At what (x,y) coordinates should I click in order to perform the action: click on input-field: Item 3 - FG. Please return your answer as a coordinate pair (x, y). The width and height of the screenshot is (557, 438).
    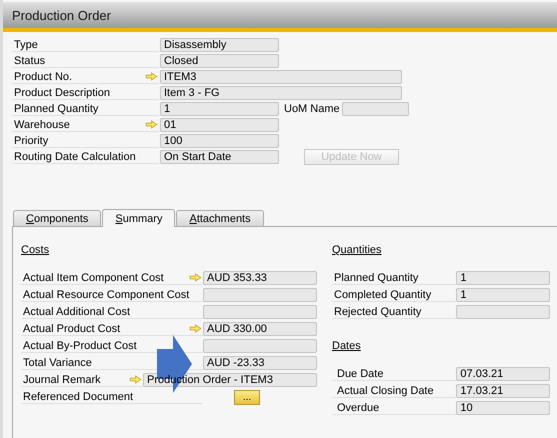
    Looking at the image, I should click on (281, 93).